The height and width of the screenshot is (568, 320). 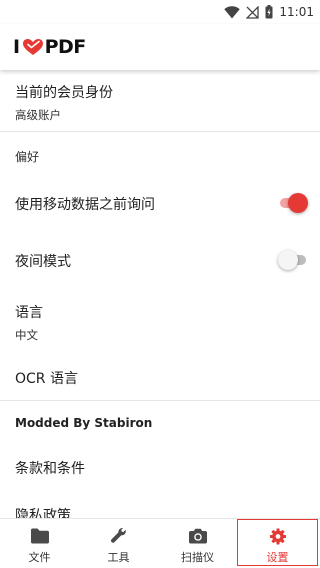 I want to click on nav-settings: 设置, so click(x=277, y=542).